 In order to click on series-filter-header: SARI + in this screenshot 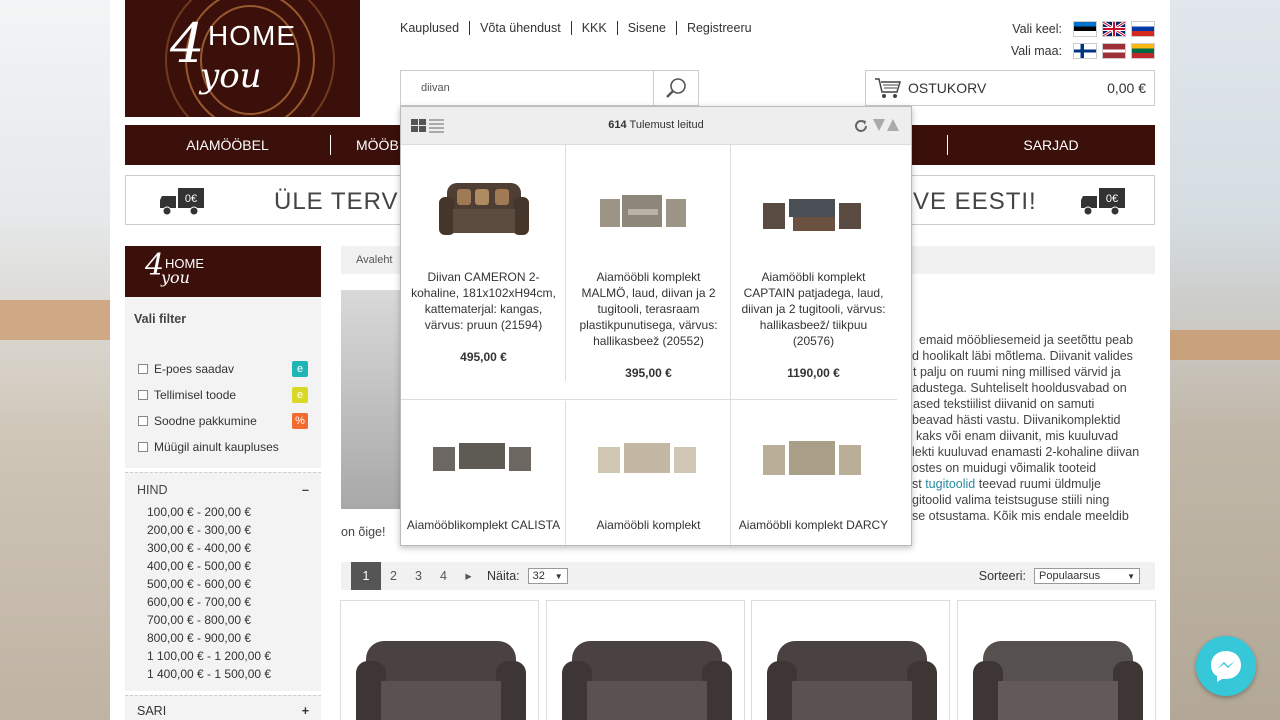, I will do `click(223, 707)`.